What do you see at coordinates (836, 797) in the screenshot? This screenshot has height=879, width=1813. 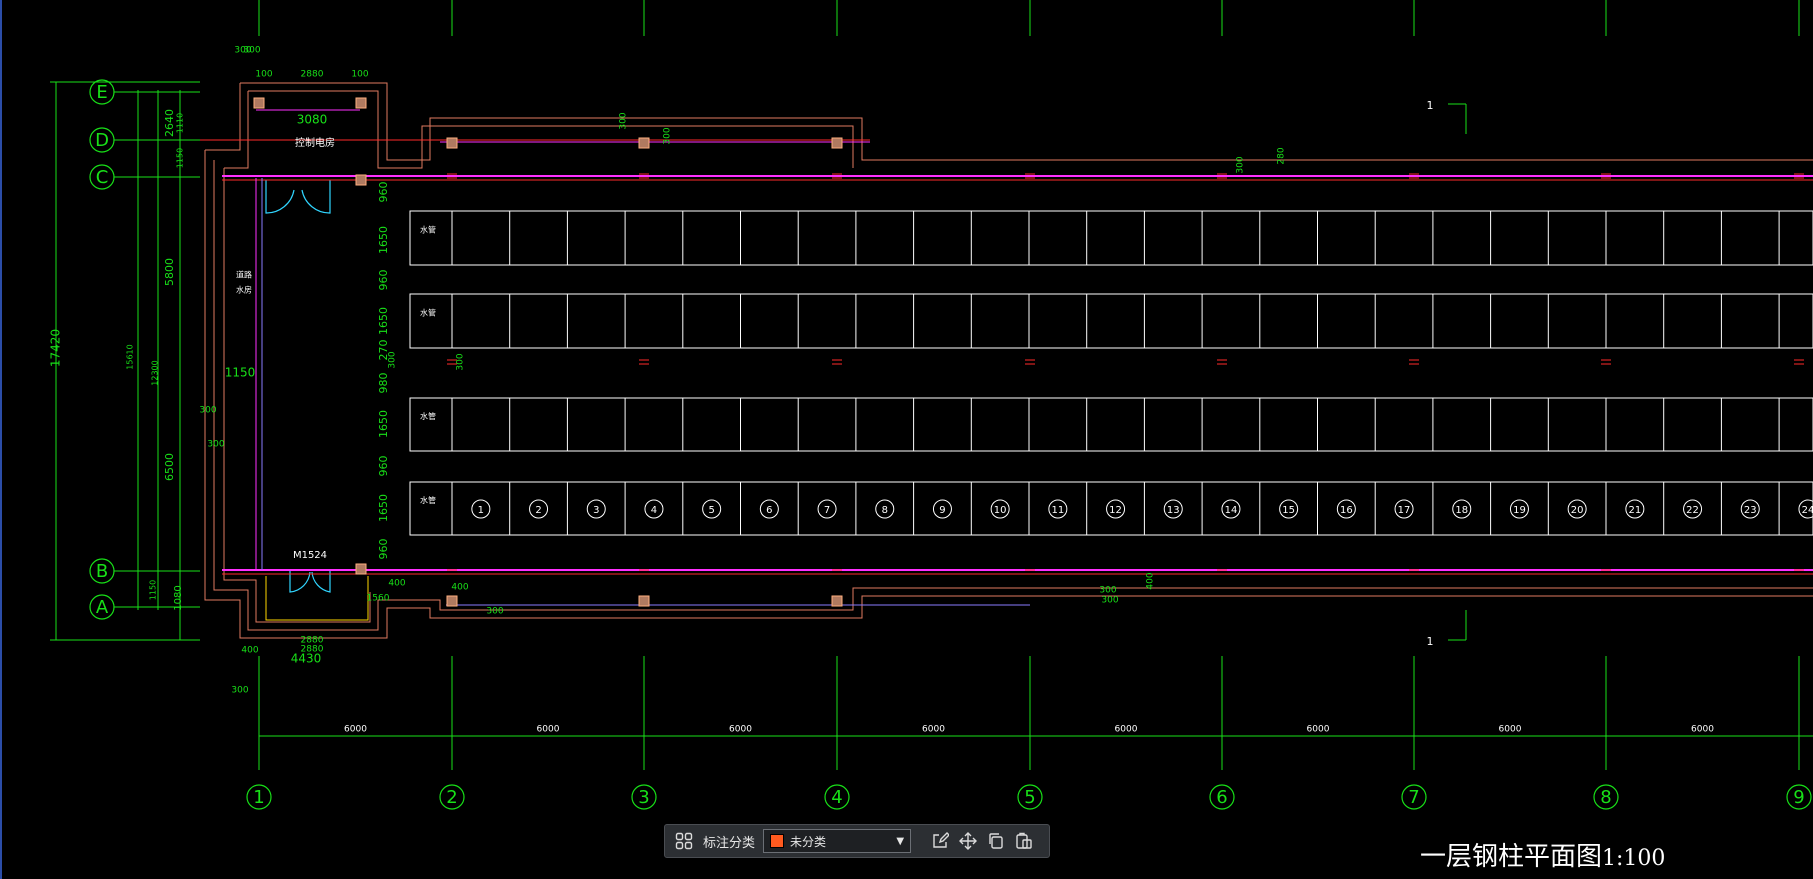 I see `axis-bubble-label: 4` at bounding box center [836, 797].